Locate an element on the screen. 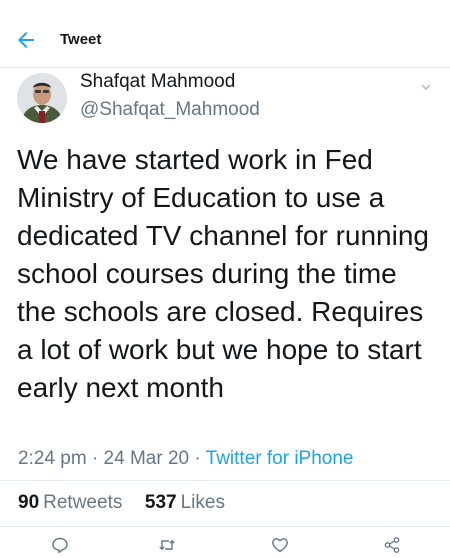 Image resolution: width=450 pixels, height=558 pixels. author-name: Shafqat Mahmood is located at coordinates (157, 82).